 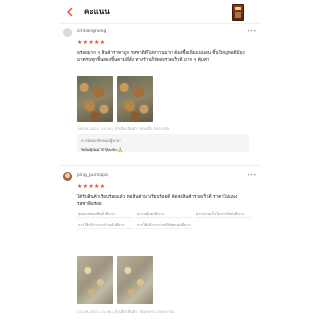 I want to click on seller-reply-text: ขอบคุณมากๆนะคะ🙏, so click(x=102, y=150).